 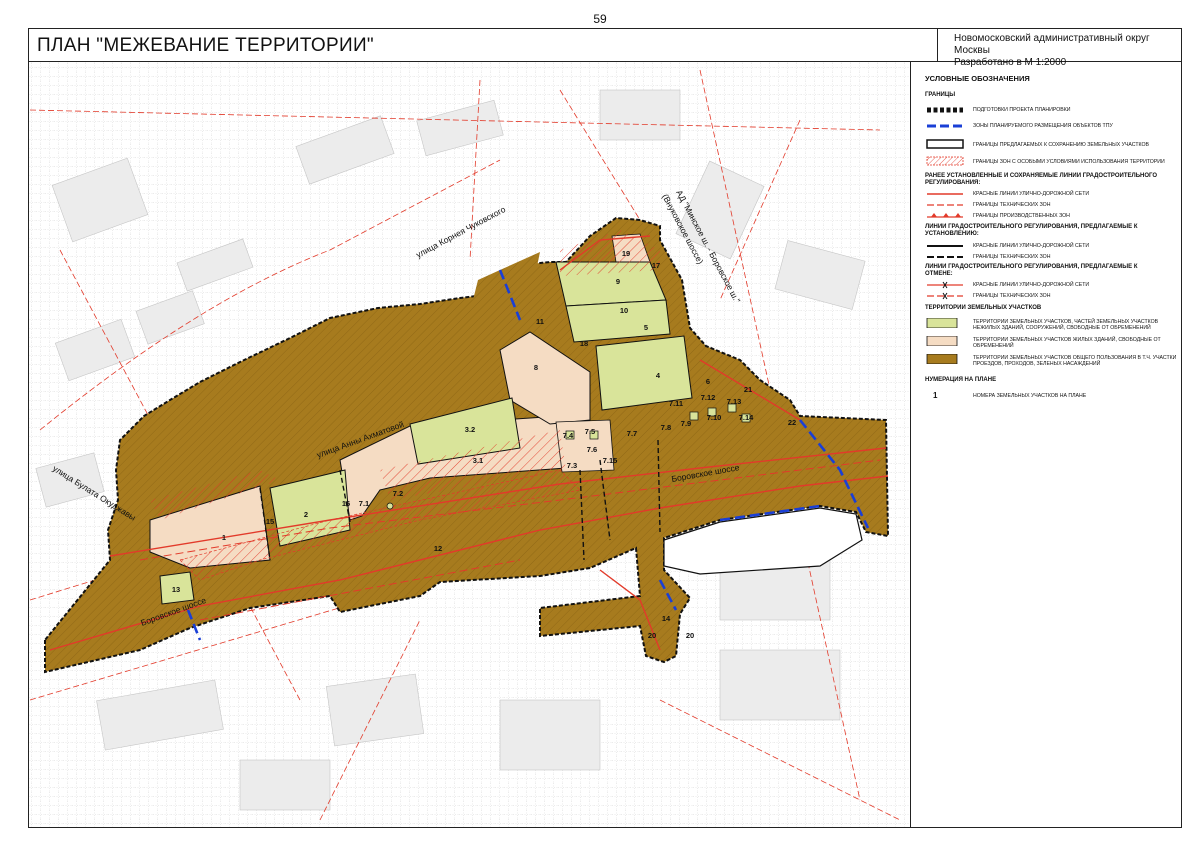 What do you see at coordinates (270, 521) in the screenshot?
I see `parcel-label: 15` at bounding box center [270, 521].